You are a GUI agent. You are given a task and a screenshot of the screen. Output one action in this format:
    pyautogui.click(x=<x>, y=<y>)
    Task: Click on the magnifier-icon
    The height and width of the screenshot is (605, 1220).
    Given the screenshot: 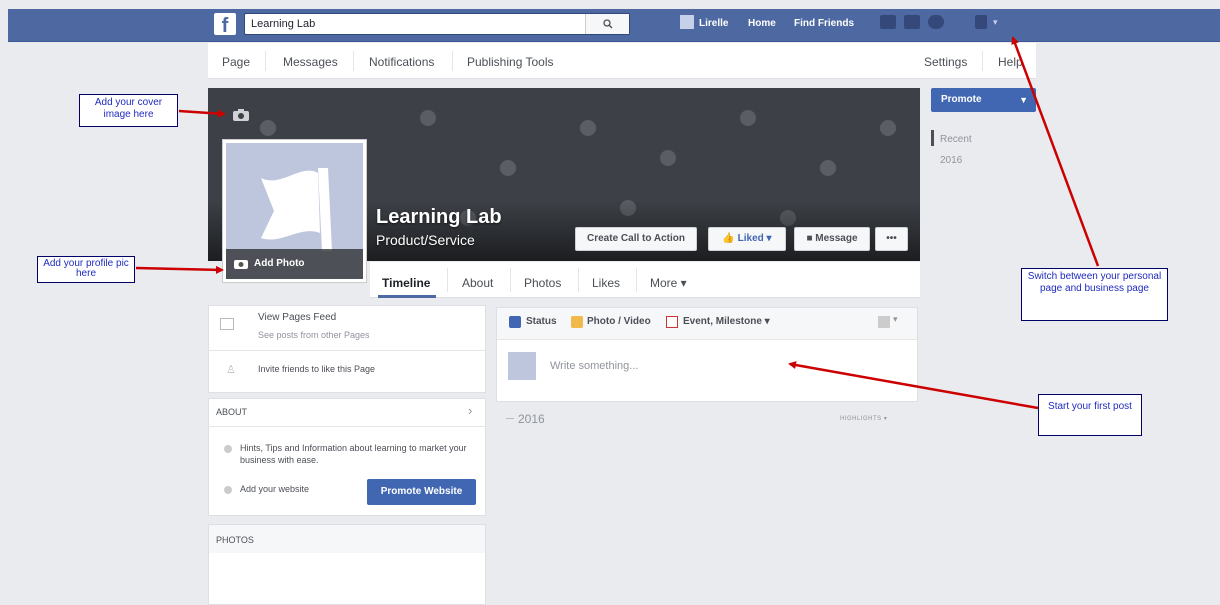 What is the action you would take?
    pyautogui.click(x=607, y=24)
    